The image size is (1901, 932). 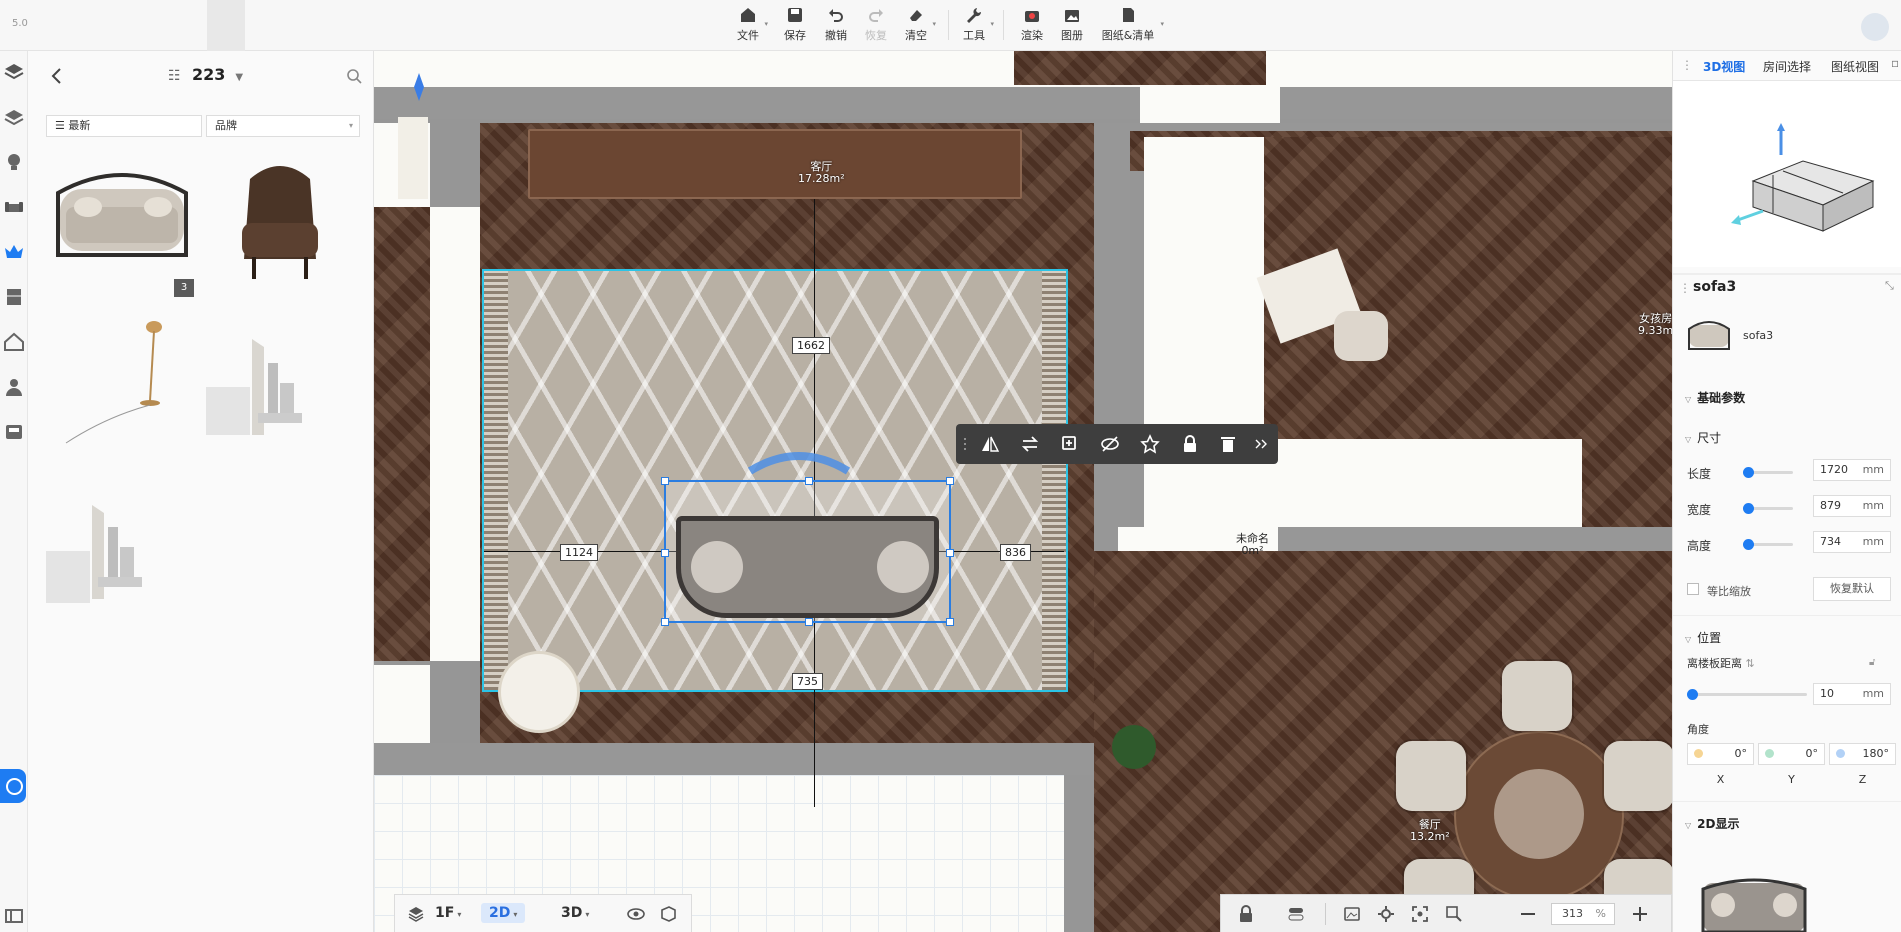 I want to click on tab-3d-view: 3D视图, so click(x=1724, y=66).